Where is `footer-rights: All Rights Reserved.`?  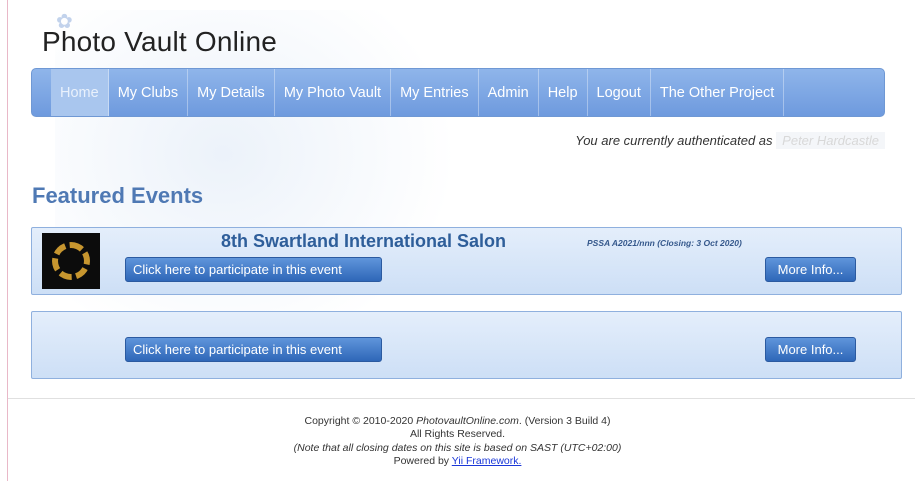 footer-rights: All Rights Reserved. is located at coordinates (457, 434).